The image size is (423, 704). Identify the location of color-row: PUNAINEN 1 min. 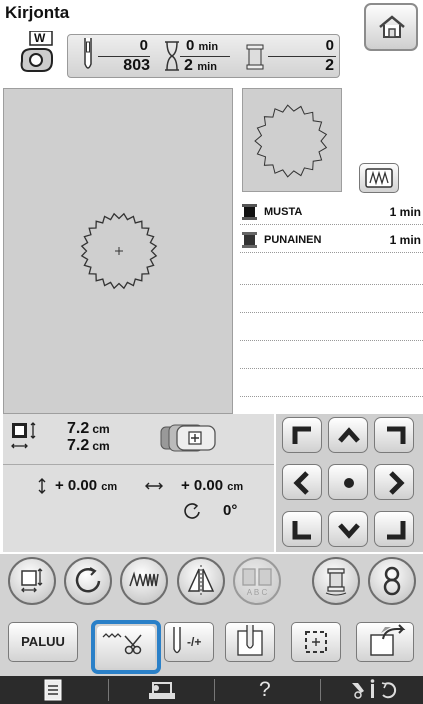
(331, 240).